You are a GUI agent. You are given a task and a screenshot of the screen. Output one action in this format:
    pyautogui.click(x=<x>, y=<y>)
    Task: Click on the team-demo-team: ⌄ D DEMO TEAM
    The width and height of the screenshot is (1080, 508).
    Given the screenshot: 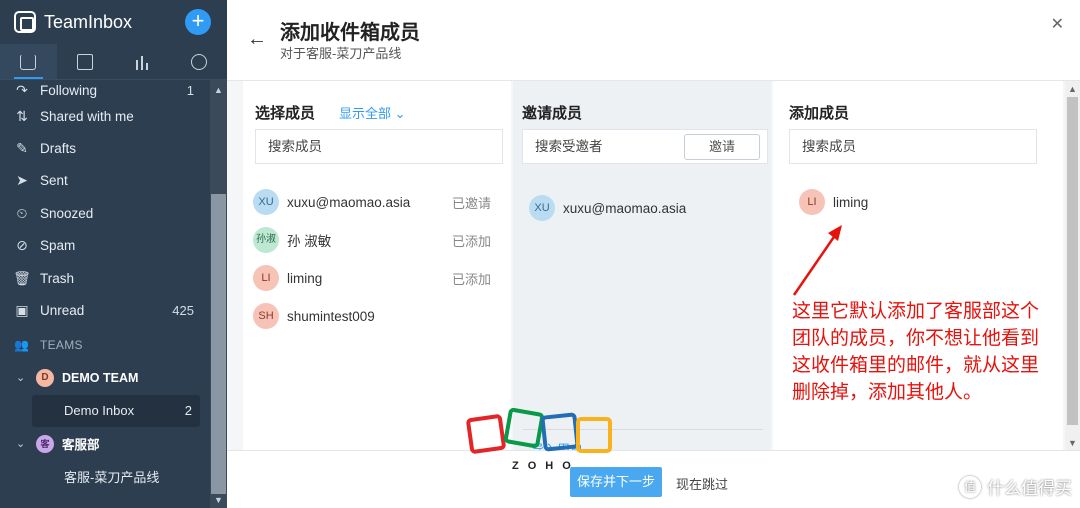 What is the action you would take?
    pyautogui.click(x=105, y=378)
    